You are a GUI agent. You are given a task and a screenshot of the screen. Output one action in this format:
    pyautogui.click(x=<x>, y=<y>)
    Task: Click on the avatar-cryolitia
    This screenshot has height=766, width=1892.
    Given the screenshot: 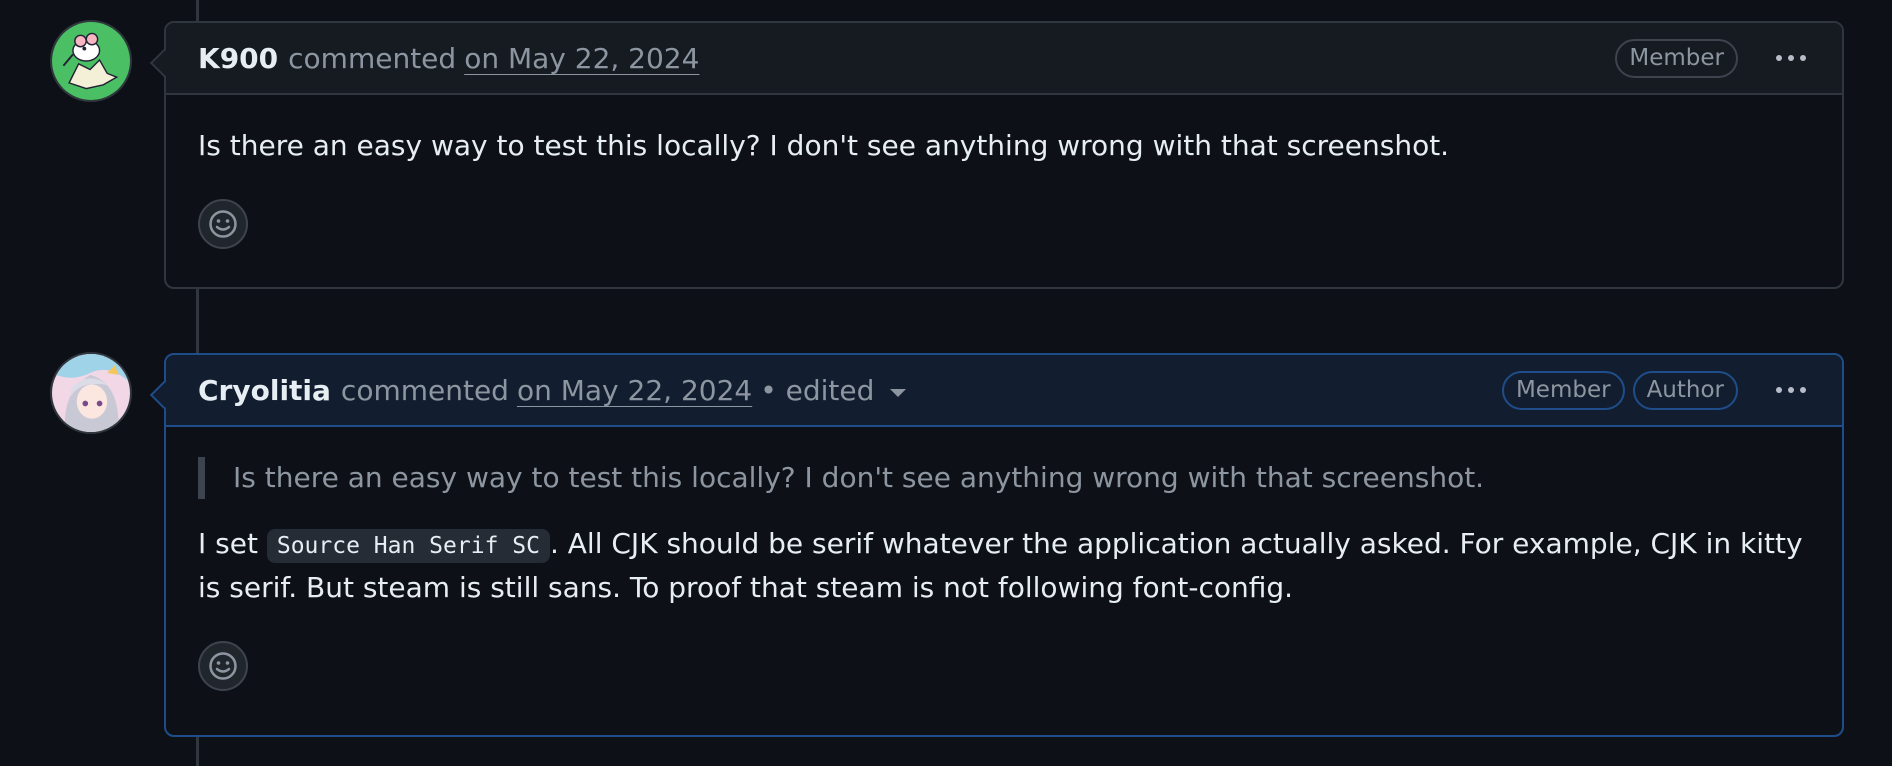 What is the action you would take?
    pyautogui.click(x=91, y=393)
    